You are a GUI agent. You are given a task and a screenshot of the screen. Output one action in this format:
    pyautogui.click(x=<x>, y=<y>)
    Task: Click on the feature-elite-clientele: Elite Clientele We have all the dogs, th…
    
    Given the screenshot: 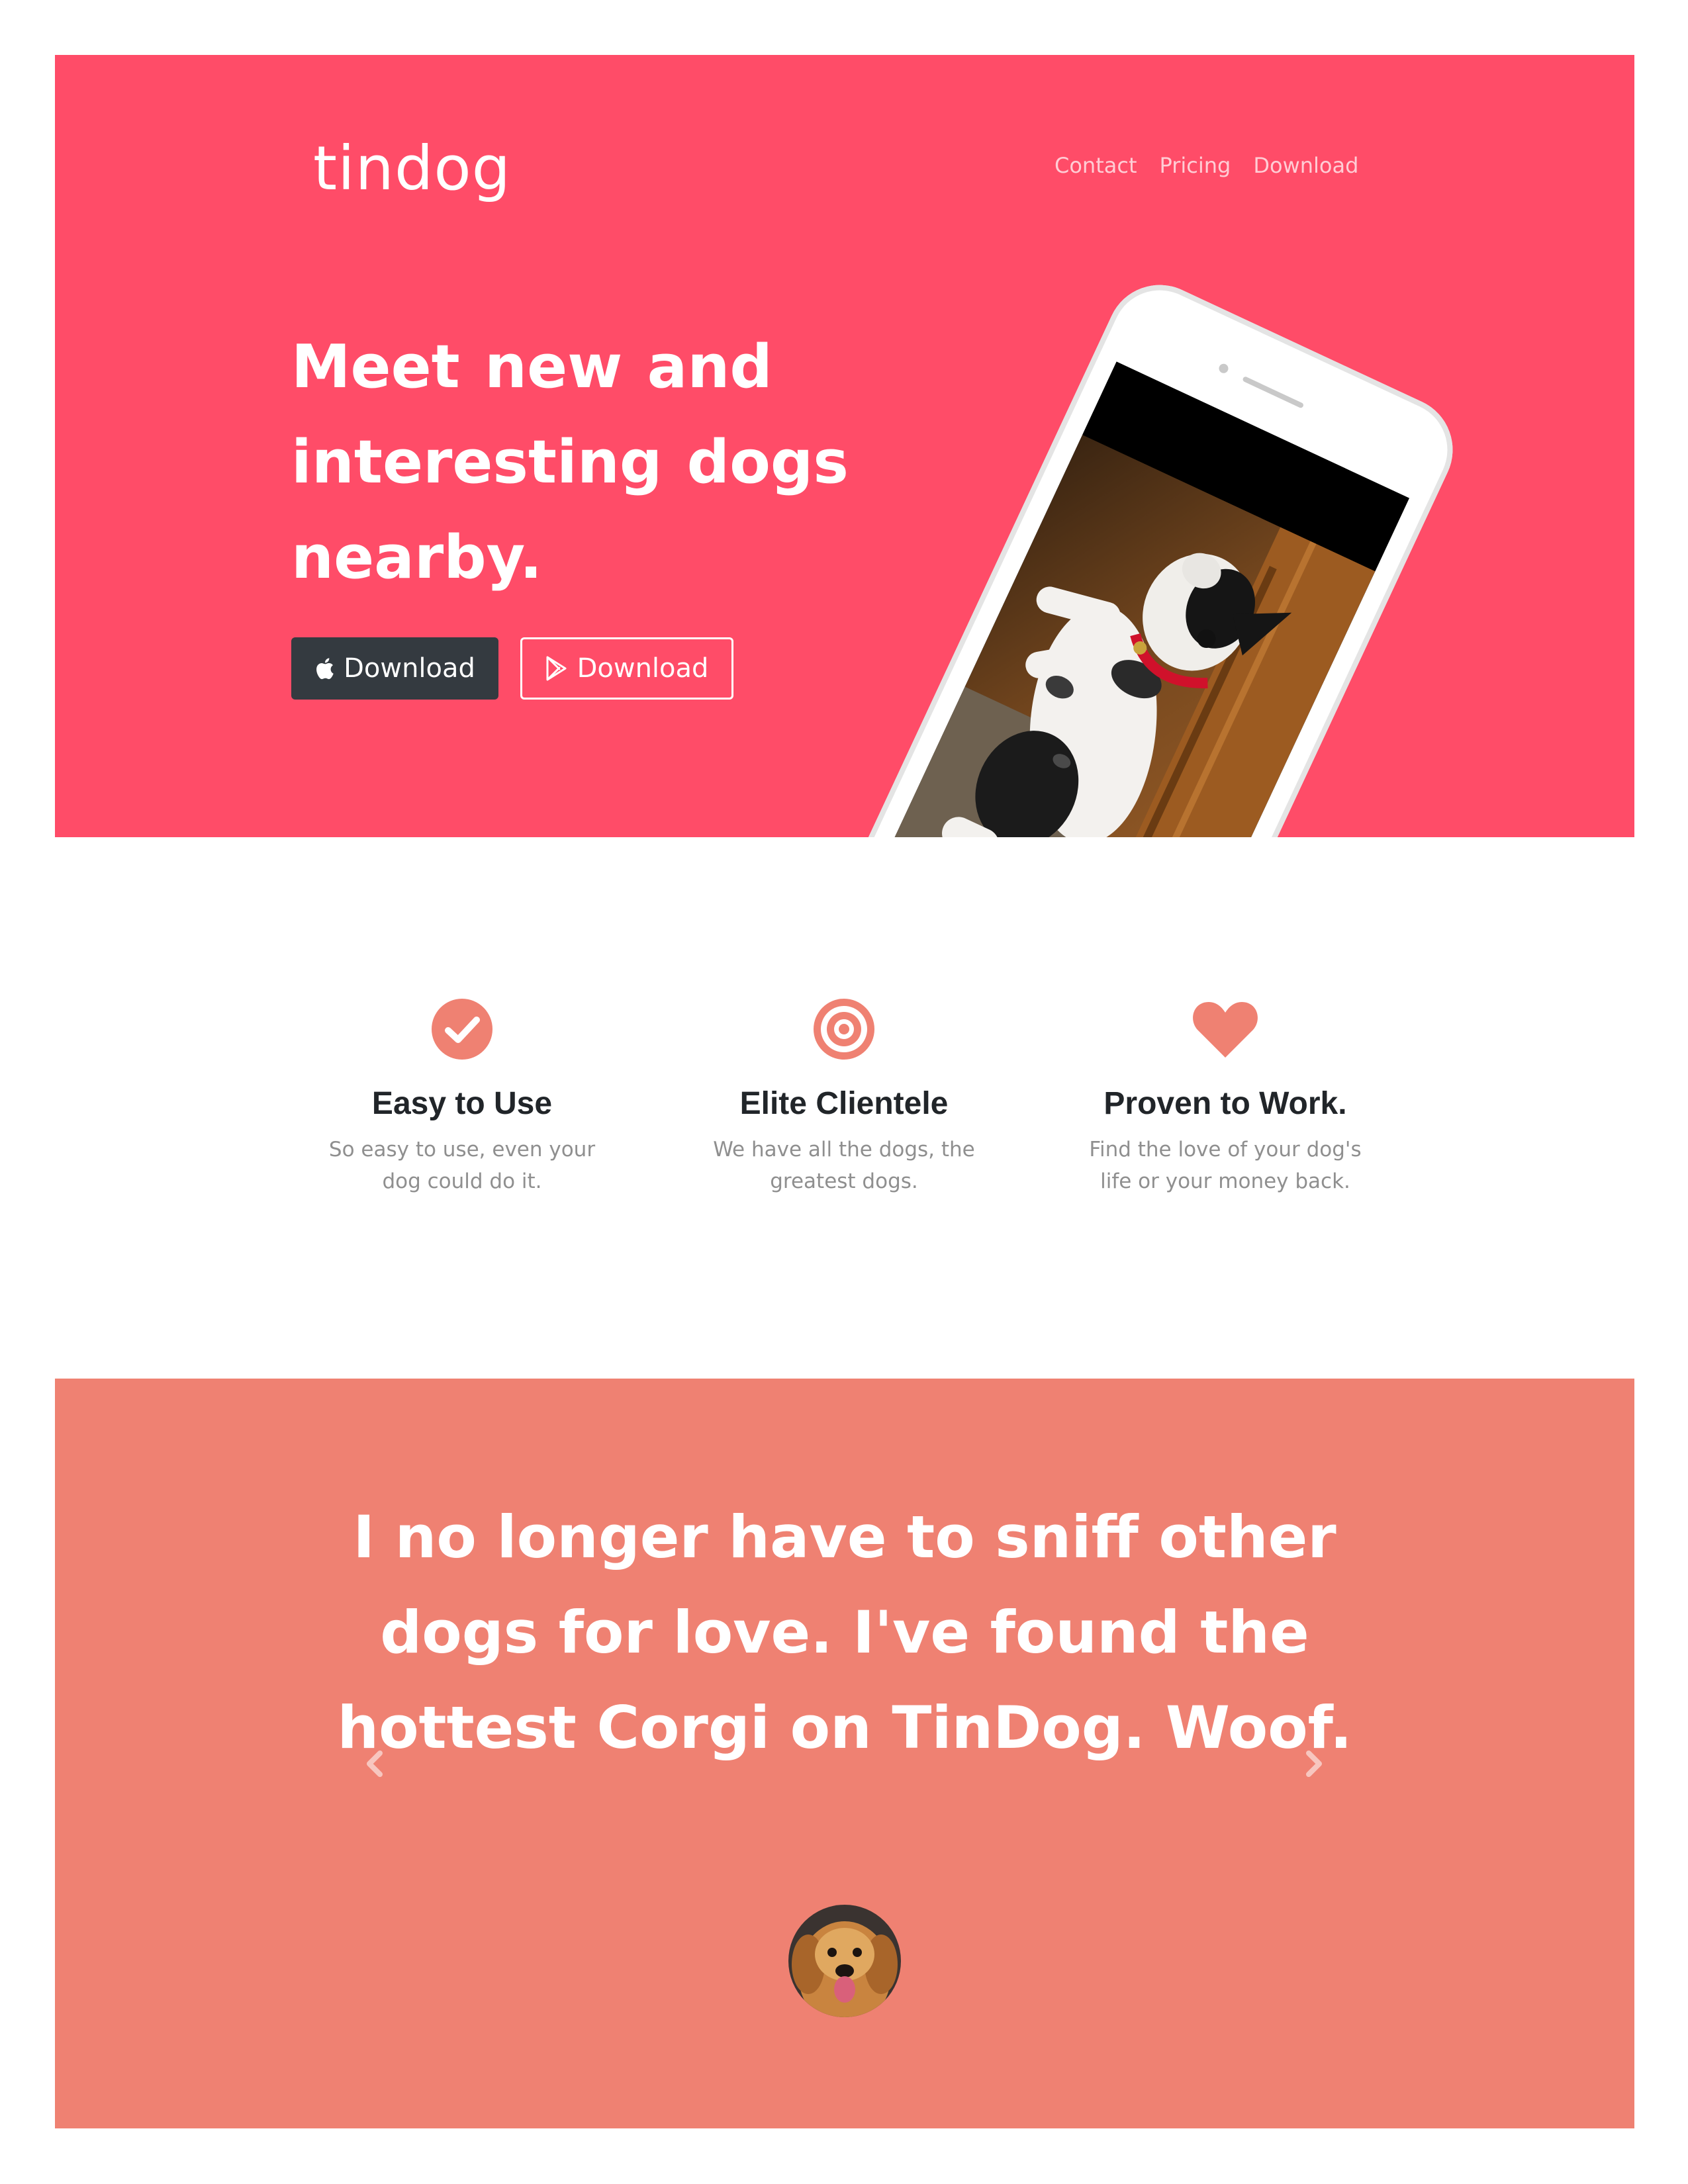 What is the action you would take?
    pyautogui.click(x=844, y=1095)
    